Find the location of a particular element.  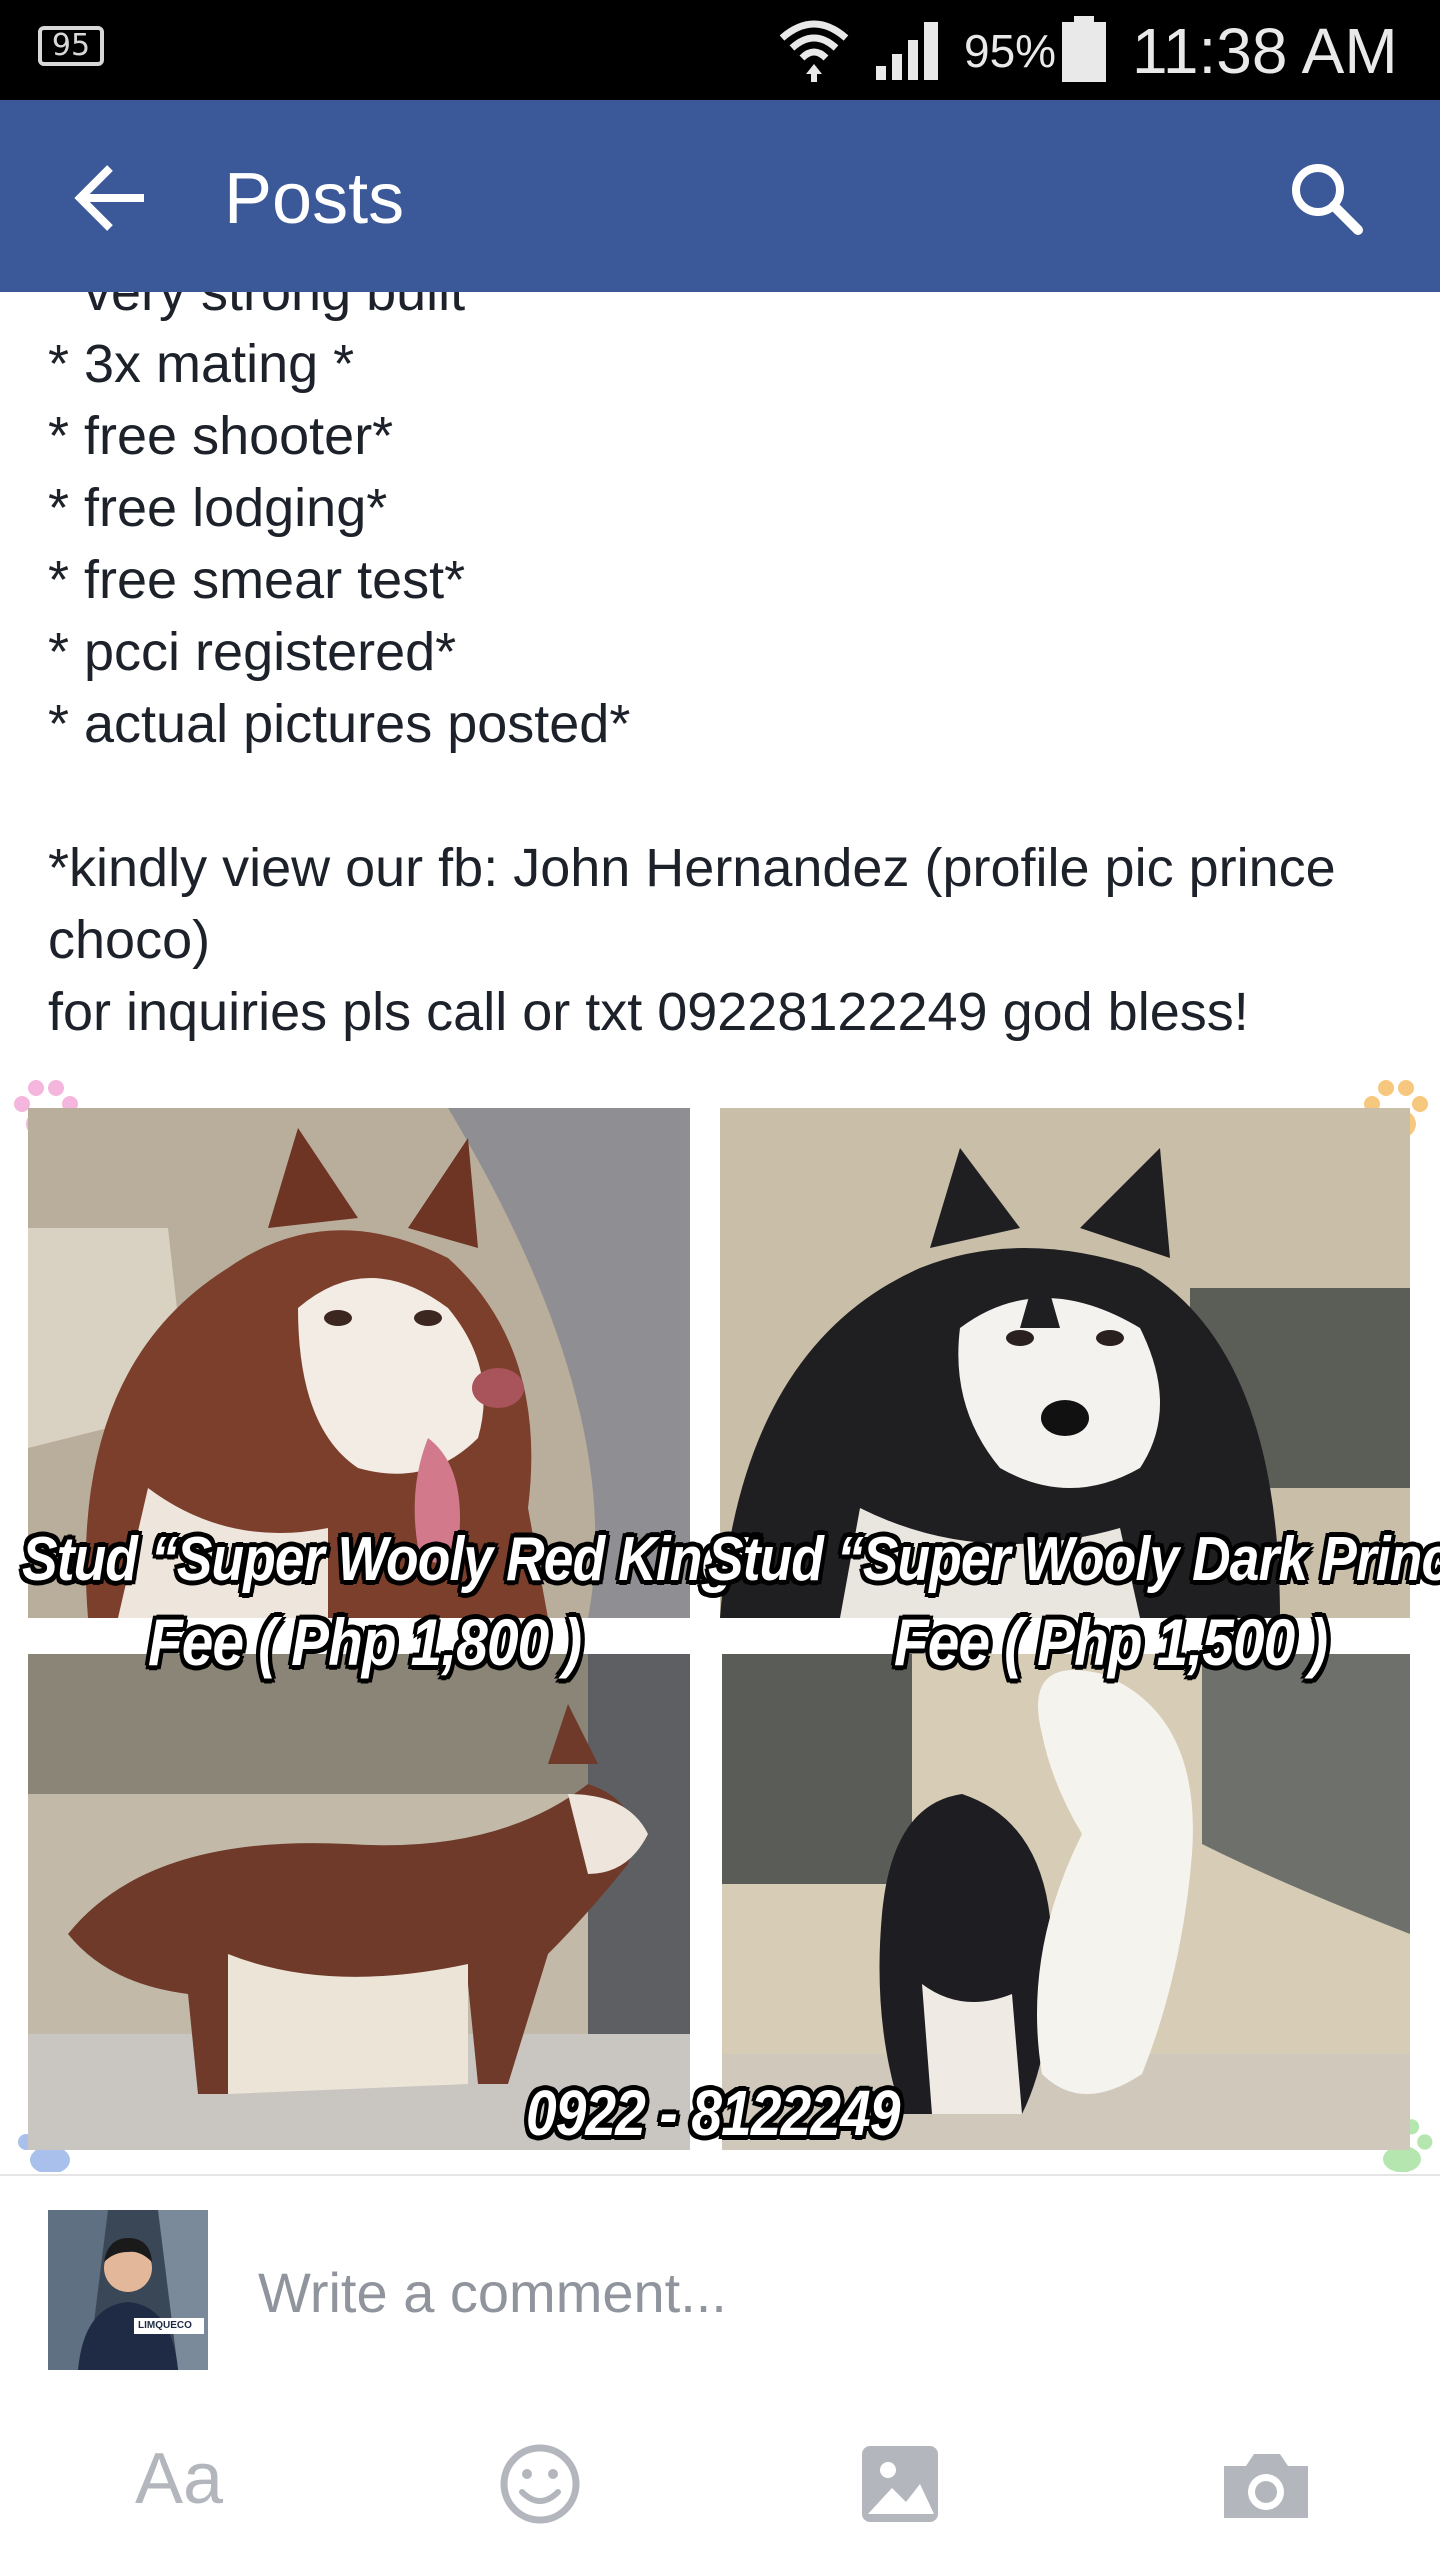

search-button is located at coordinates (1326, 198).